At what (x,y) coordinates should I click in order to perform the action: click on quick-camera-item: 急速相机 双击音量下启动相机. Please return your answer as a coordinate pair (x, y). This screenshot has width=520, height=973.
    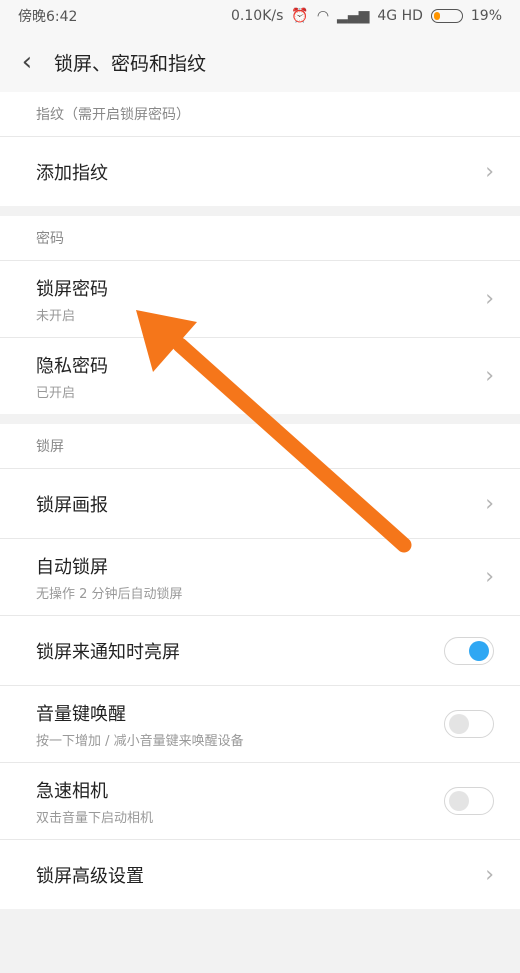
    Looking at the image, I should click on (260, 801).